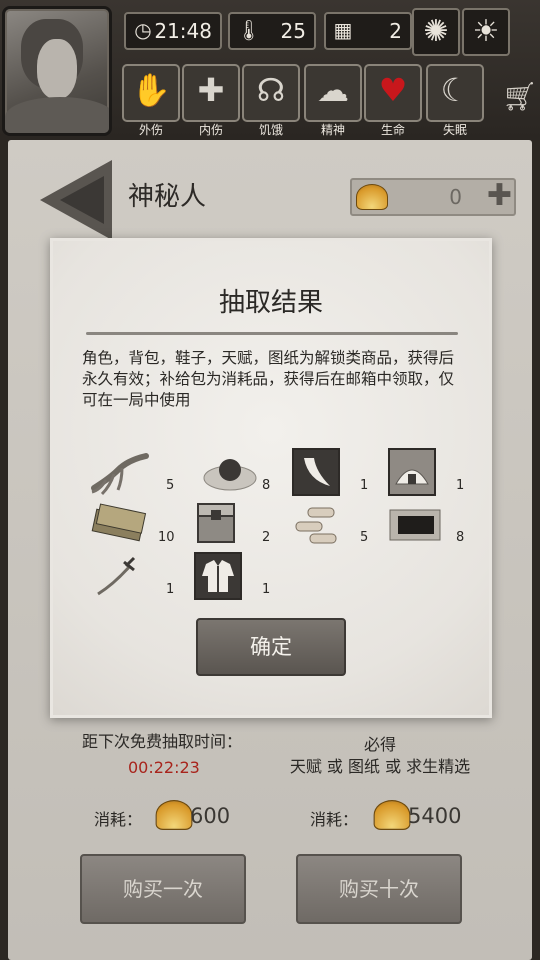  I want to click on iron-ore-icon, so click(230, 475).